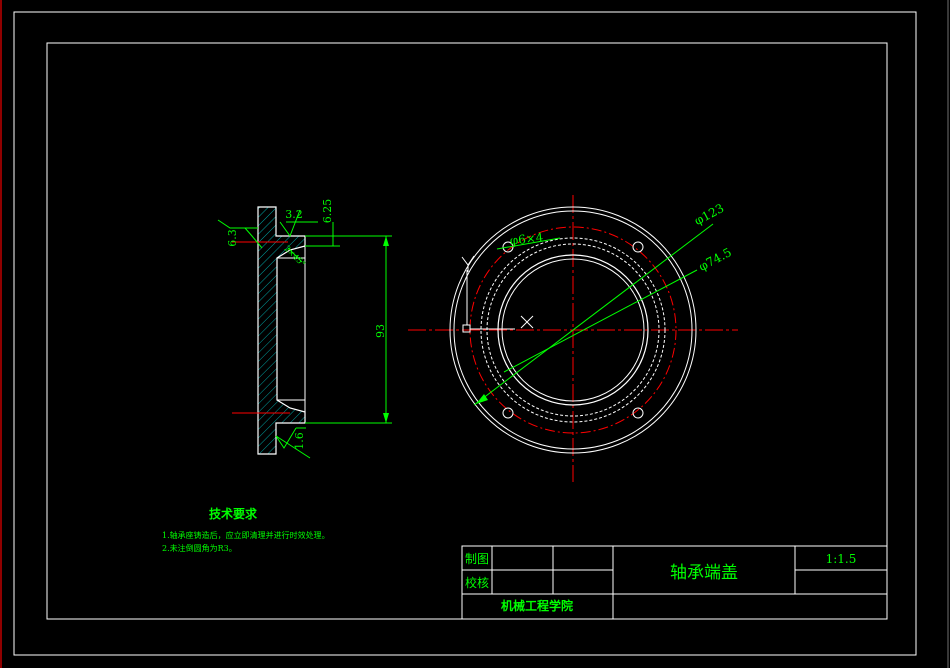 The image size is (950, 668). I want to click on part-name: 轴承端盖, so click(704, 573).